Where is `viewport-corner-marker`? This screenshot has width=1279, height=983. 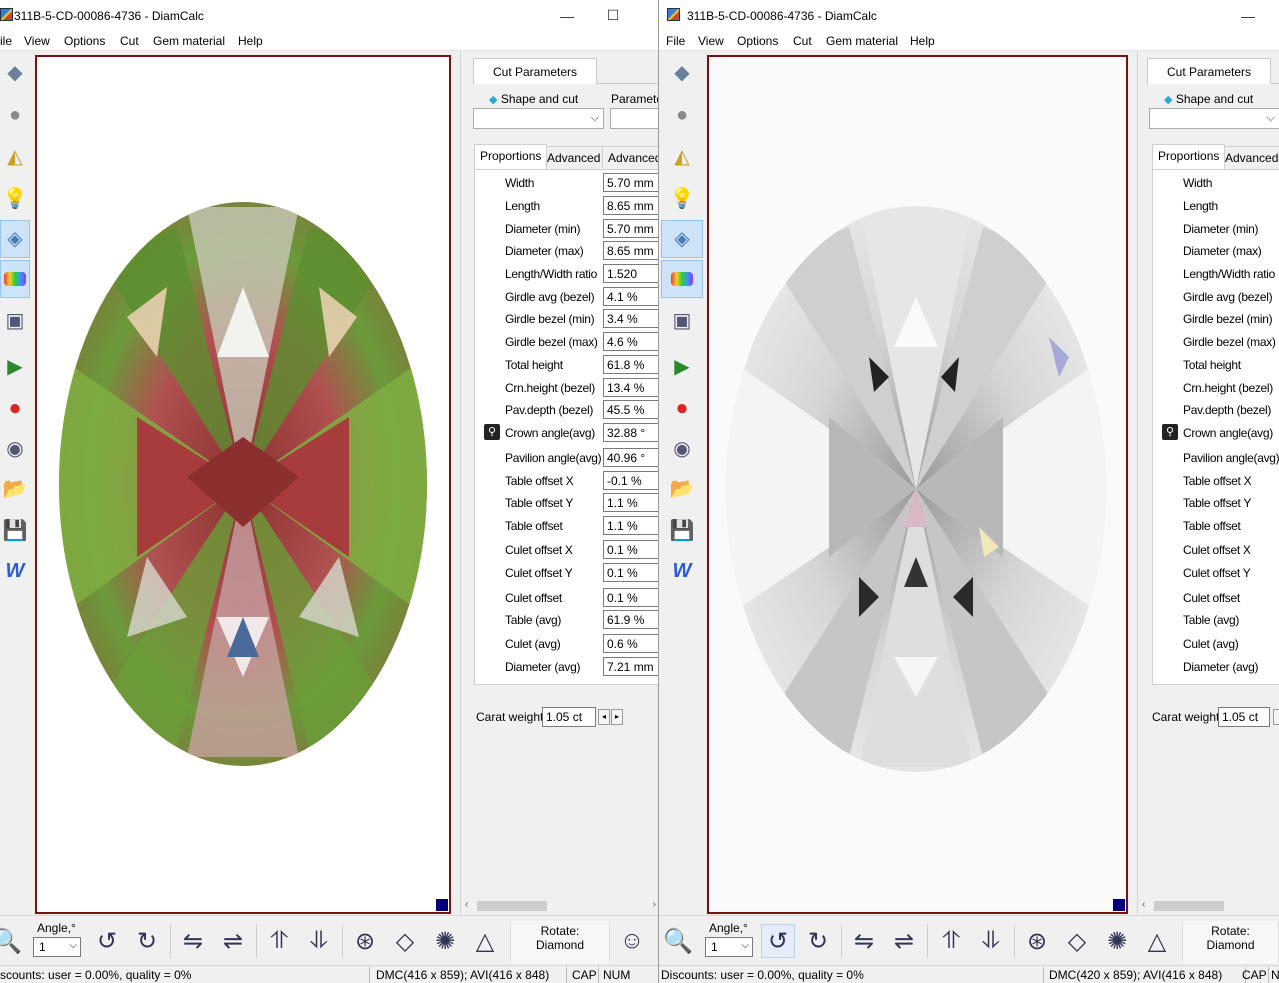 viewport-corner-marker is located at coordinates (1119, 905).